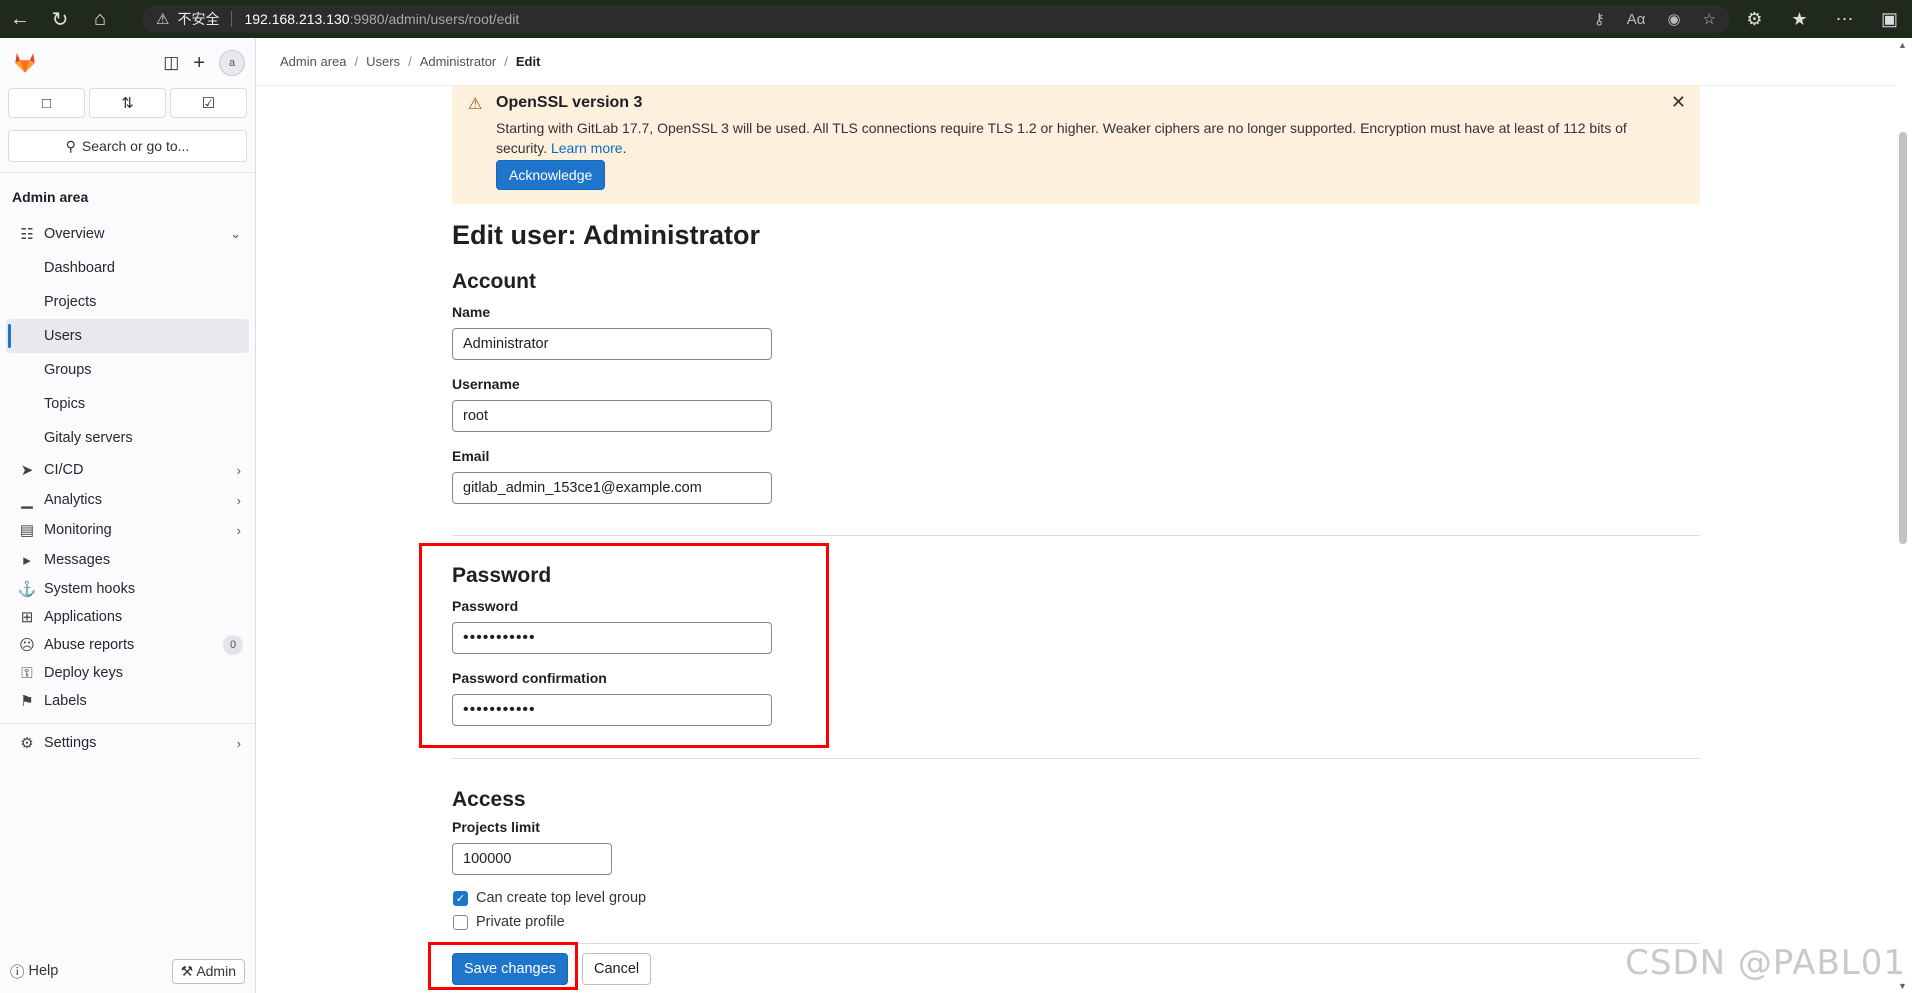  What do you see at coordinates (127, 500) in the screenshot?
I see `sidebar-item-analytics: ▁ Analytics ›` at bounding box center [127, 500].